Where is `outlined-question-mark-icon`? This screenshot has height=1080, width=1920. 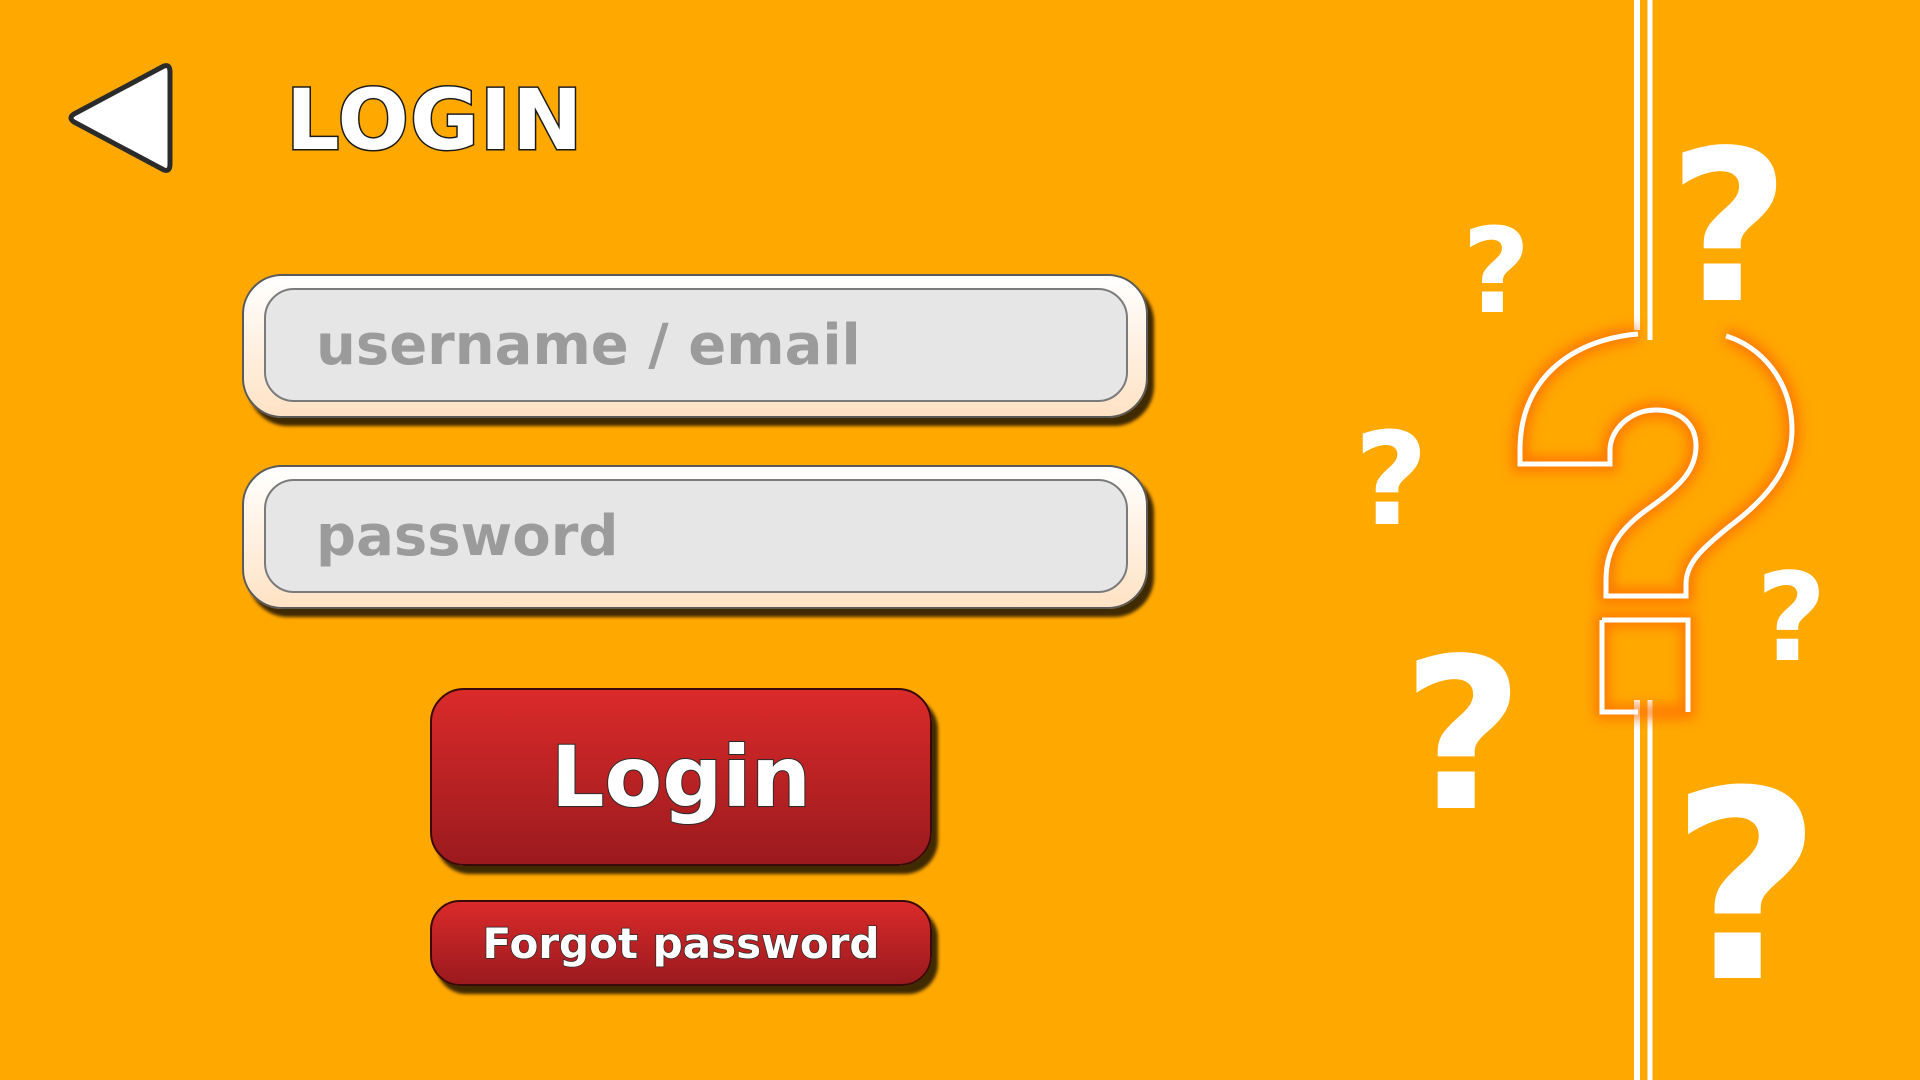 outlined-question-mark-icon is located at coordinates (1656, 522).